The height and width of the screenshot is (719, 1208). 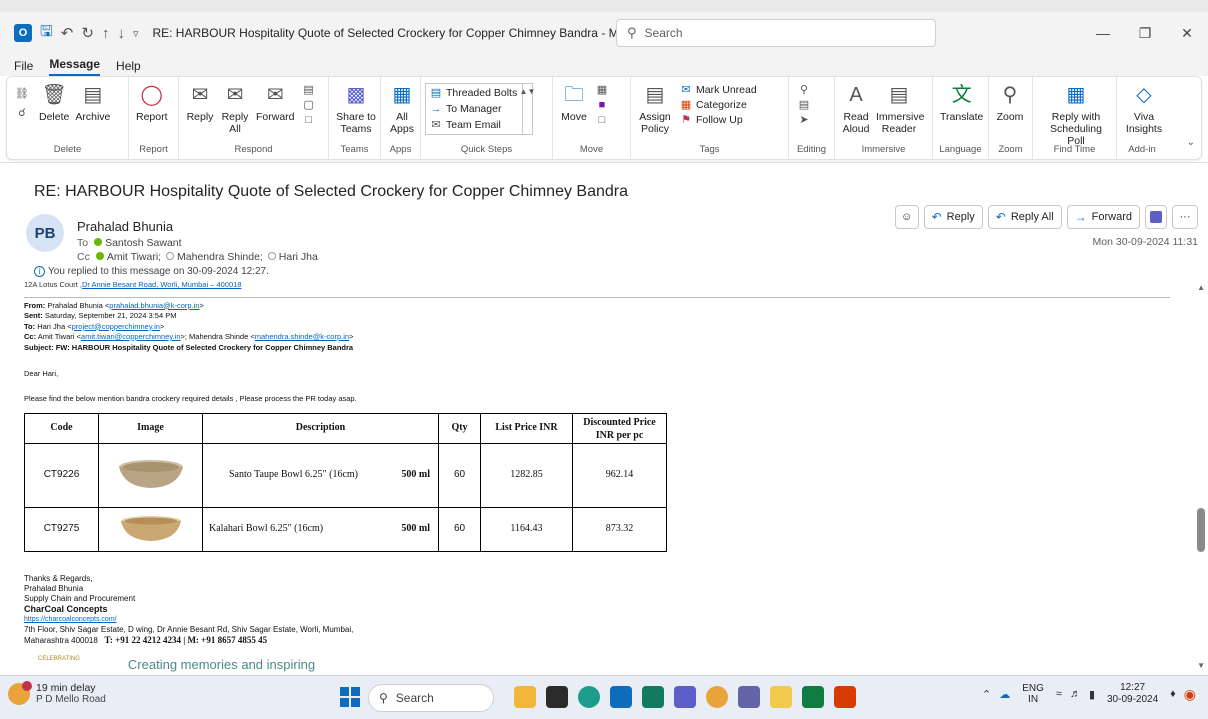 What do you see at coordinates (46, 33) in the screenshot?
I see `save-icon: 🖫` at bounding box center [46, 33].